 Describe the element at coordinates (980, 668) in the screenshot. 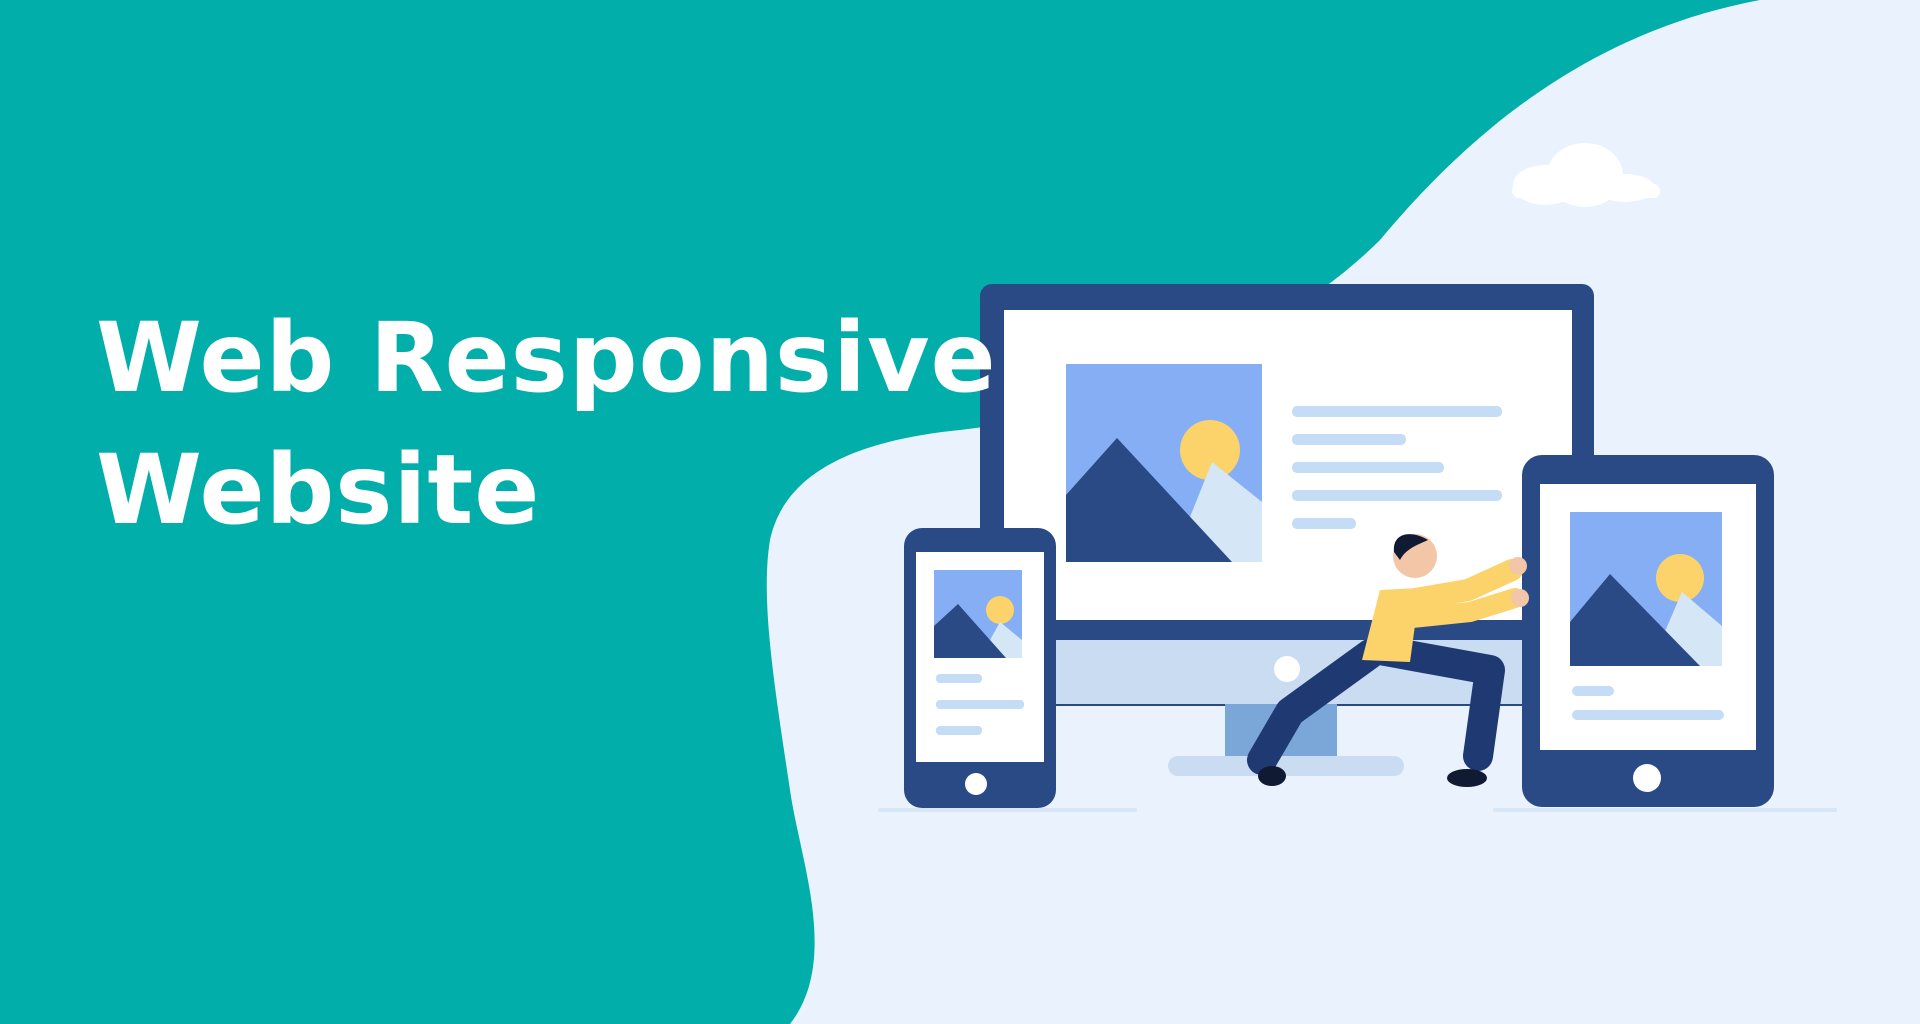

I see `smartphone-icon` at that location.